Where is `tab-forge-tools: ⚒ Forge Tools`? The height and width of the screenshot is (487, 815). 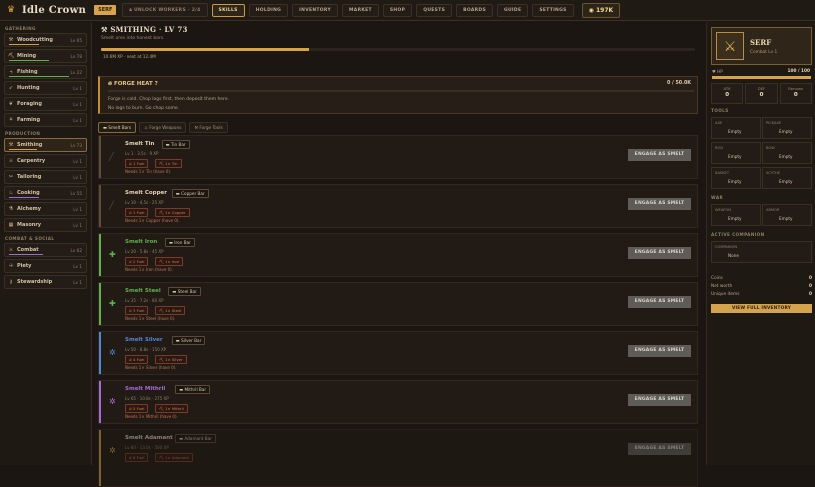
tab-forge-tools: ⚒ Forge Tools is located at coordinates (208, 127).